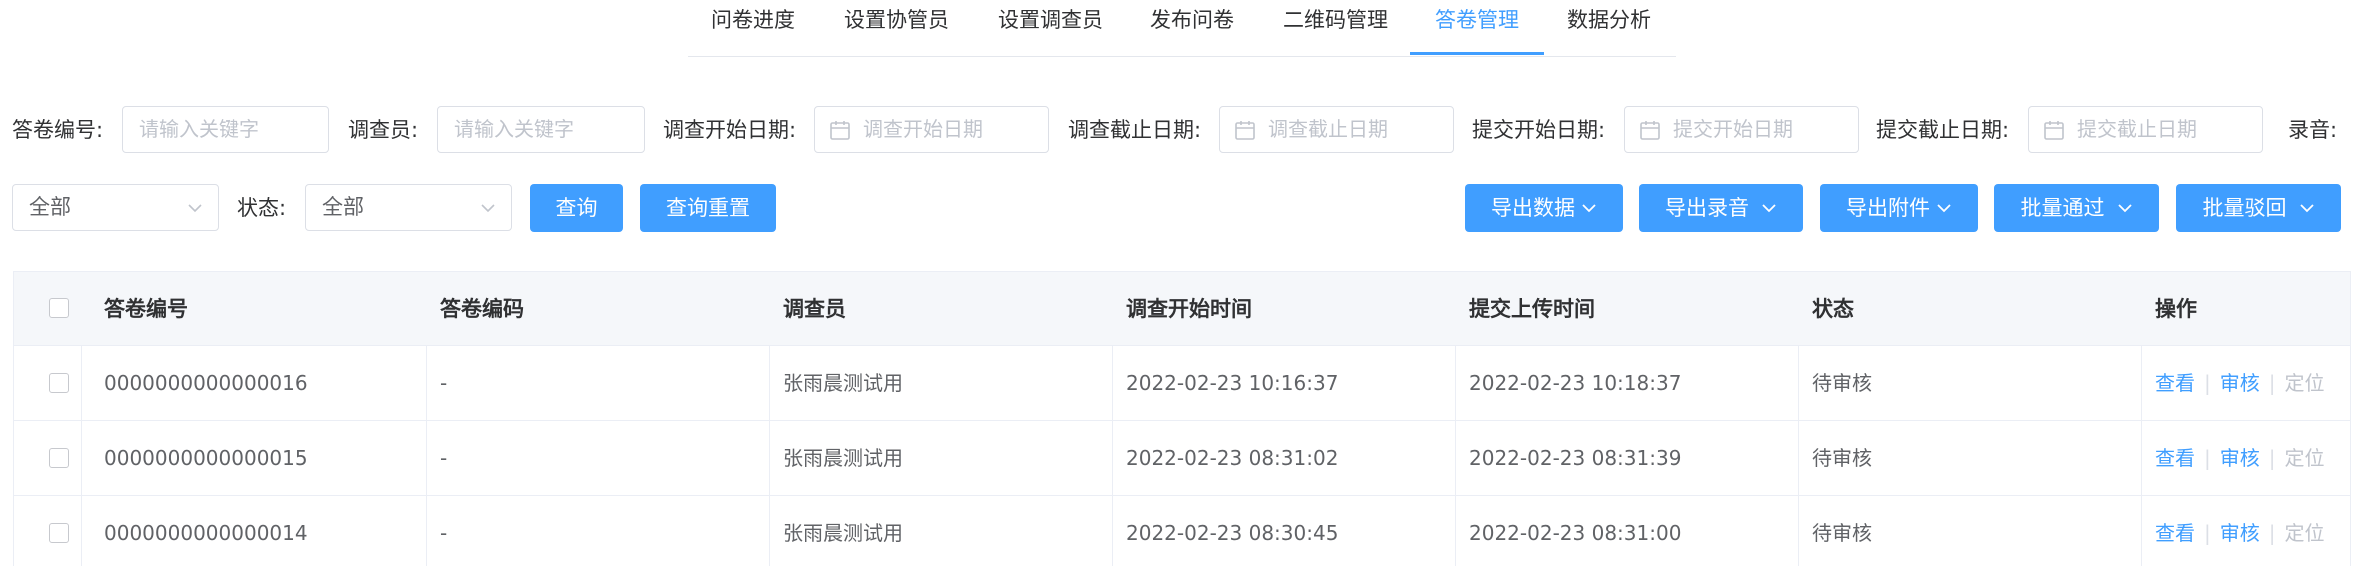  I want to click on investigator-input: 请输入关键字, so click(541, 129).